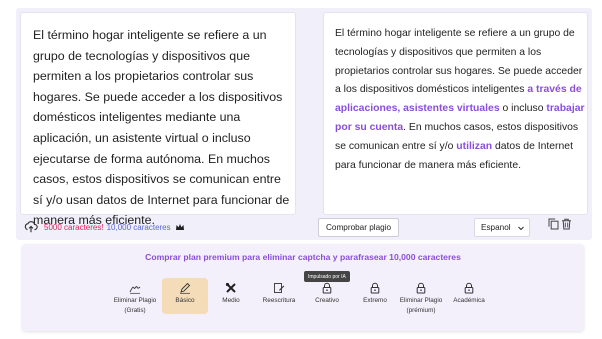  What do you see at coordinates (496, 227) in the screenshot?
I see `language-selected: Espanol` at bounding box center [496, 227].